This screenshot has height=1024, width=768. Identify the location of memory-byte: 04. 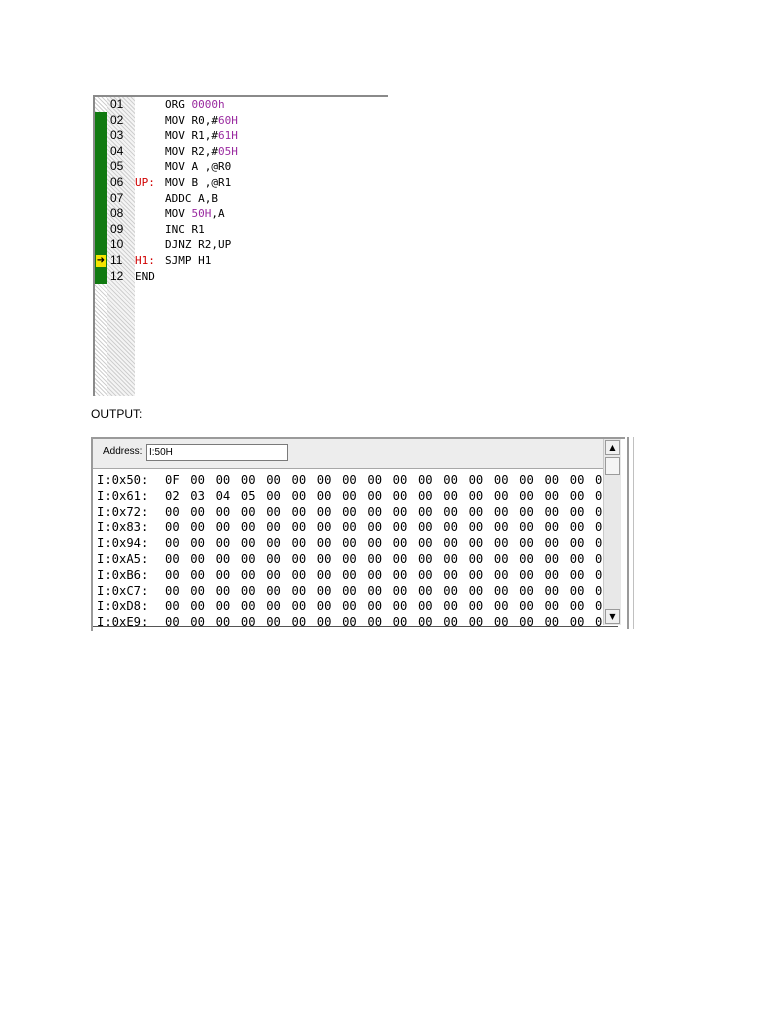
(228, 497).